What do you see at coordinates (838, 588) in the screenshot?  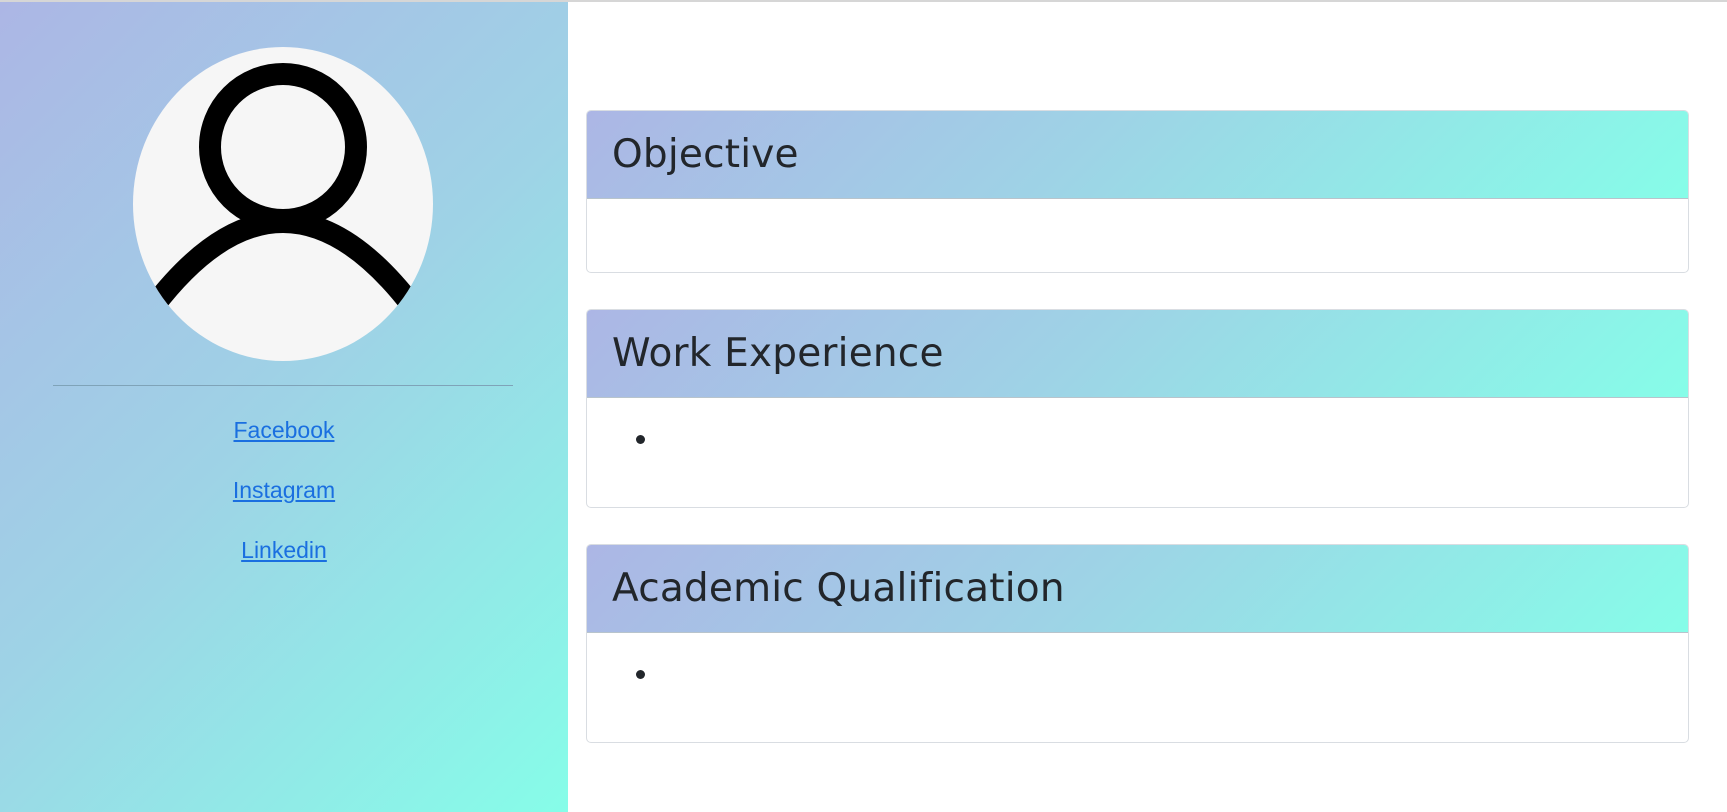 I see `academic-qualification-title: Academic Qualification` at bounding box center [838, 588].